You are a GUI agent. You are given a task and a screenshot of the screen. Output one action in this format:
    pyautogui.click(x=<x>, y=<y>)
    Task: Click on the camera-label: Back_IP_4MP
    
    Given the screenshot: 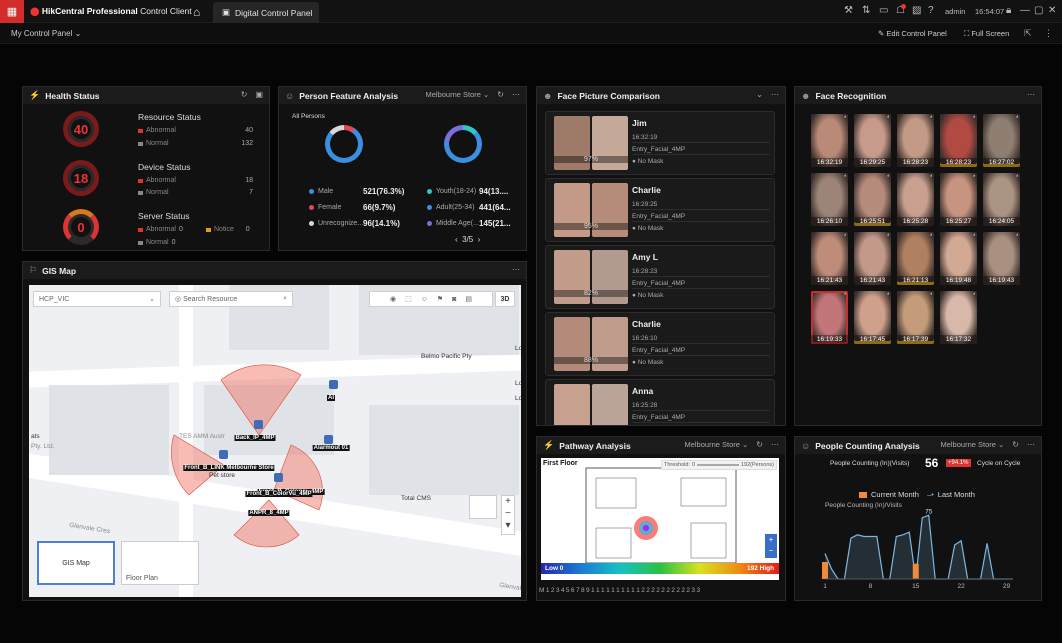 What is the action you would take?
    pyautogui.click(x=255, y=438)
    